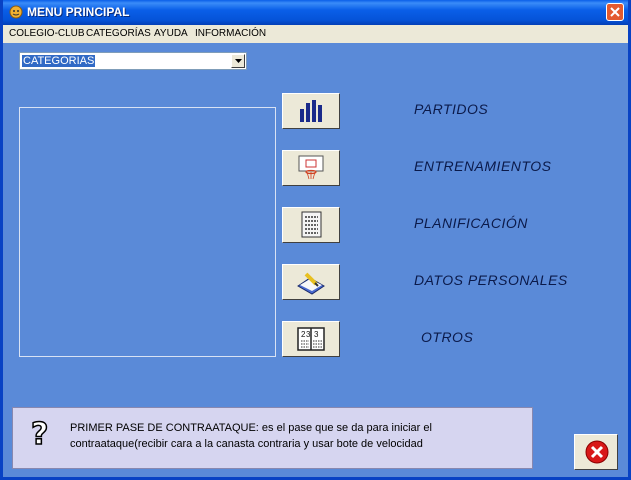 This screenshot has width=631, height=480. I want to click on basketball-hoop-icon, so click(311, 167).